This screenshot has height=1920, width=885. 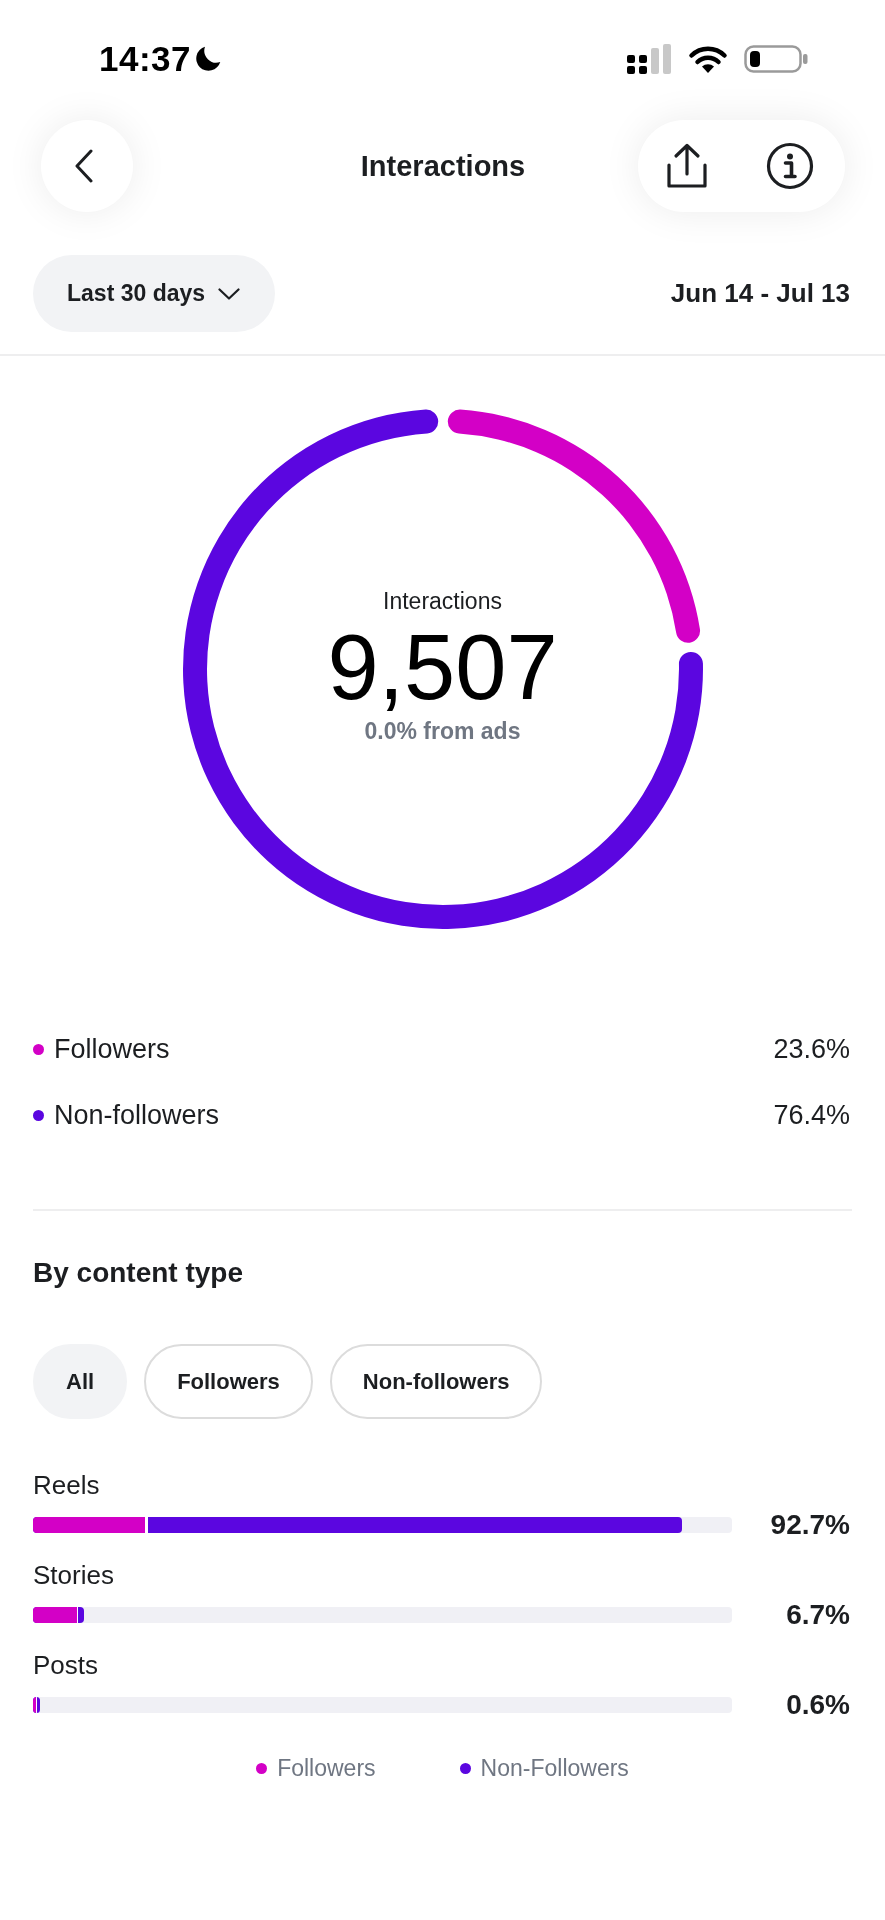 What do you see at coordinates (443, 166) in the screenshot?
I see `page-title: Interactions` at bounding box center [443, 166].